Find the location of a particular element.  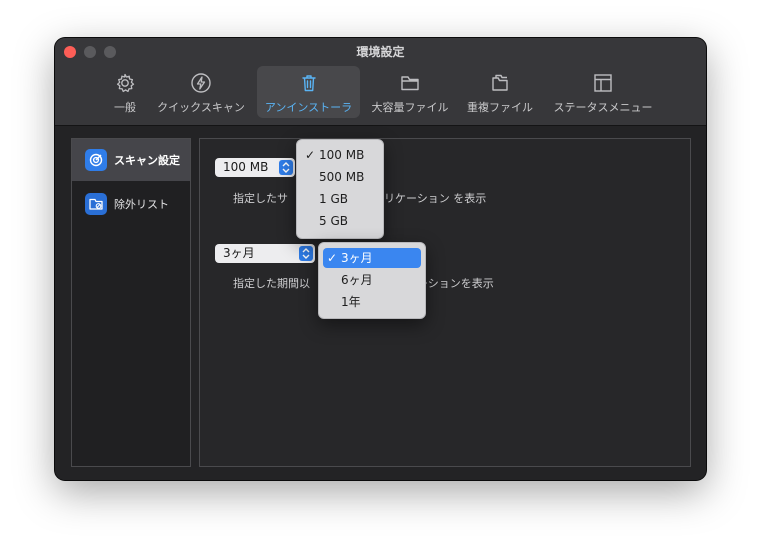

menu-item-6-months: 6ヶ月 is located at coordinates (372, 280).